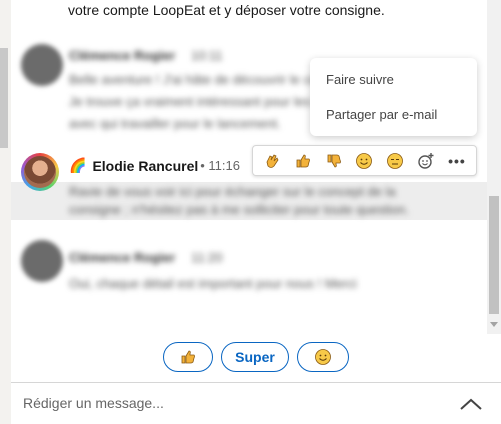  I want to click on quick-reply-super: Super, so click(255, 357).